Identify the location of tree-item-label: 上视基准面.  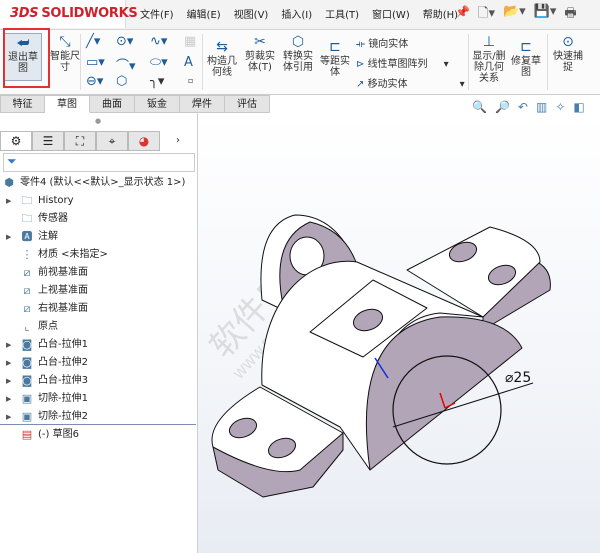
(63, 290).